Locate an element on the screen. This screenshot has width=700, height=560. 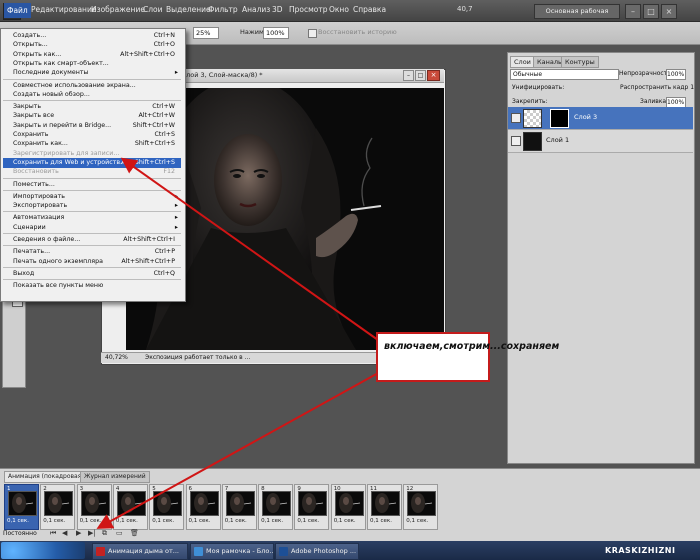
animation-frame: 2 0,1 сек. is located at coordinates (58, 507).